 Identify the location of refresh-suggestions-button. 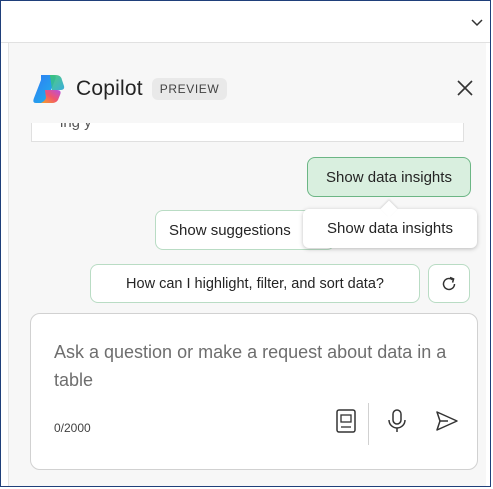
(449, 283).